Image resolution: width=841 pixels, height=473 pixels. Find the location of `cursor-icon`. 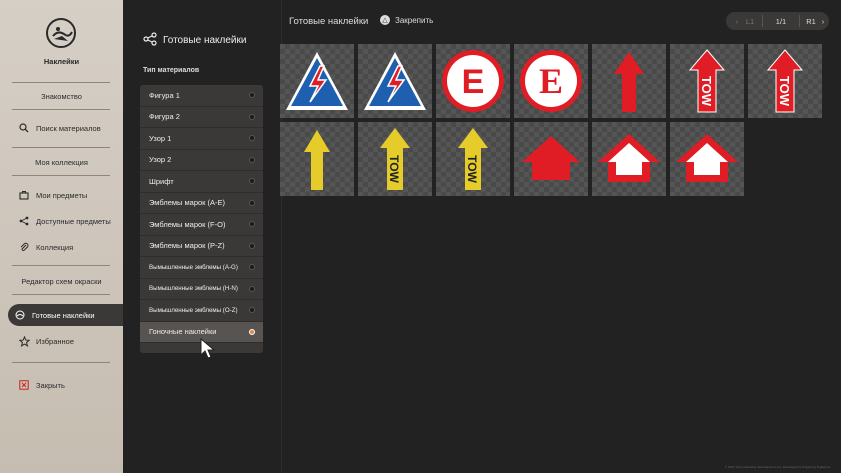

cursor-icon is located at coordinates (208, 348).